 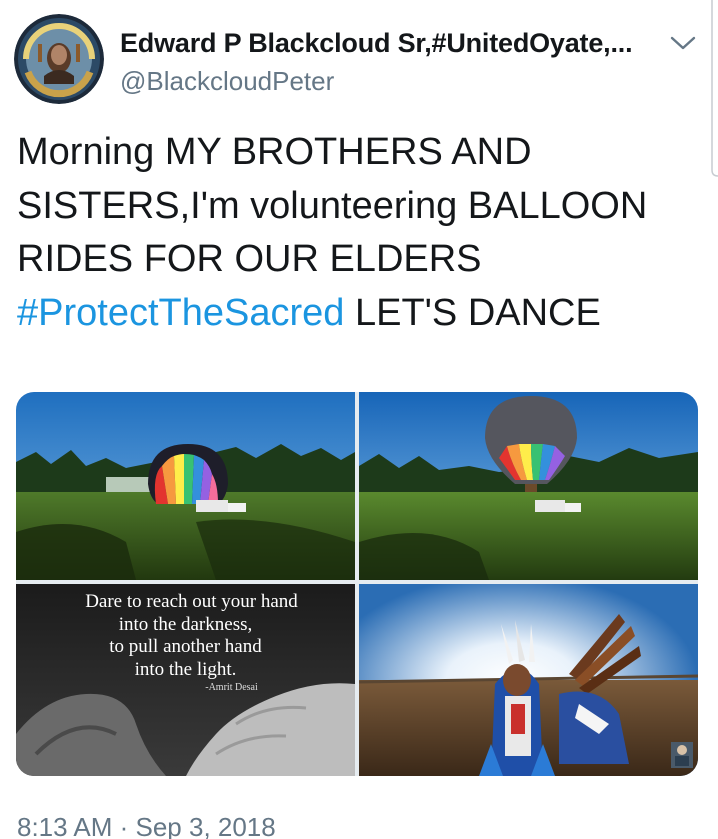 What do you see at coordinates (185, 646) in the screenshot?
I see `quote-line: to pull another hand` at bounding box center [185, 646].